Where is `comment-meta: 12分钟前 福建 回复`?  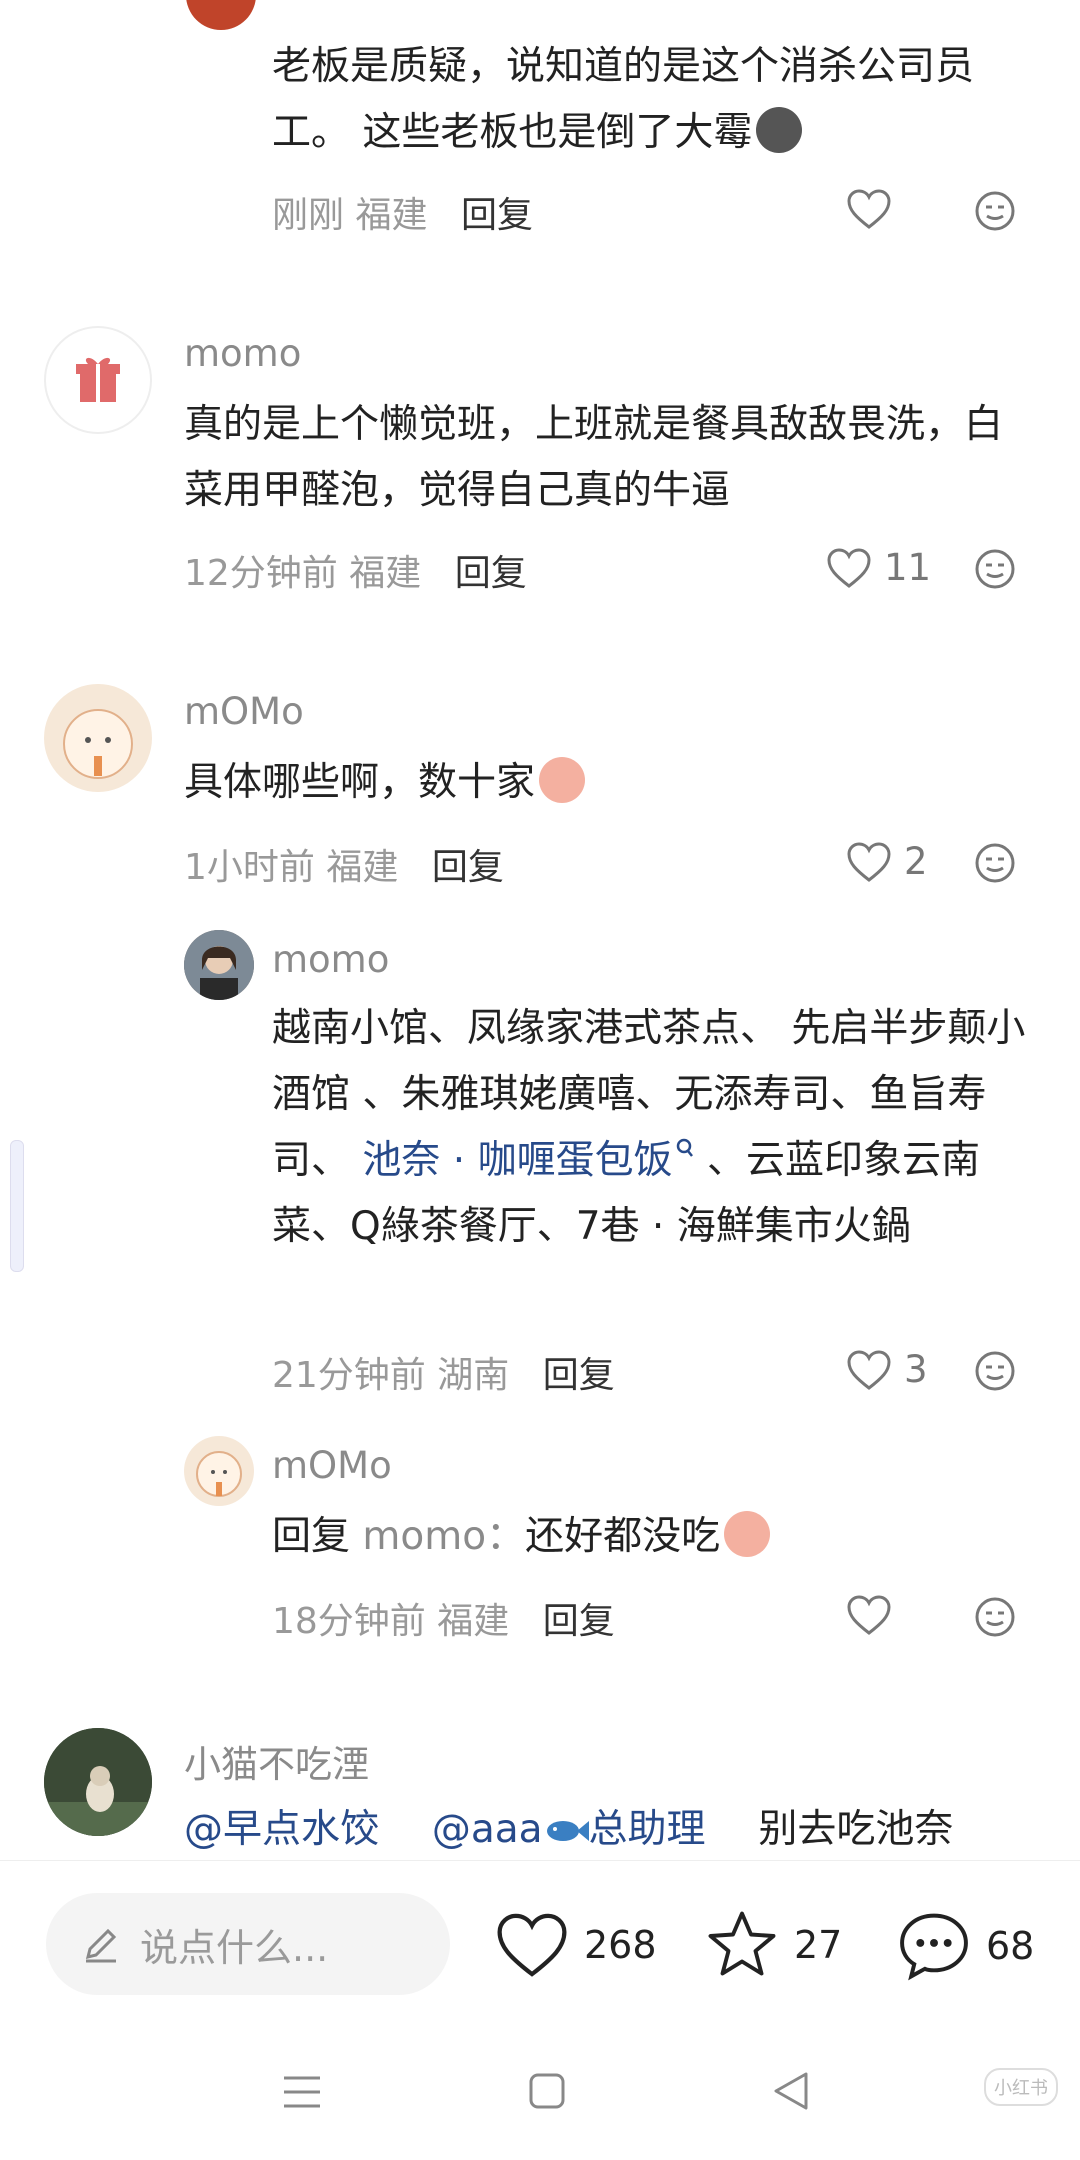
comment-meta: 12分钟前 福建 回复 is located at coordinates (355, 573).